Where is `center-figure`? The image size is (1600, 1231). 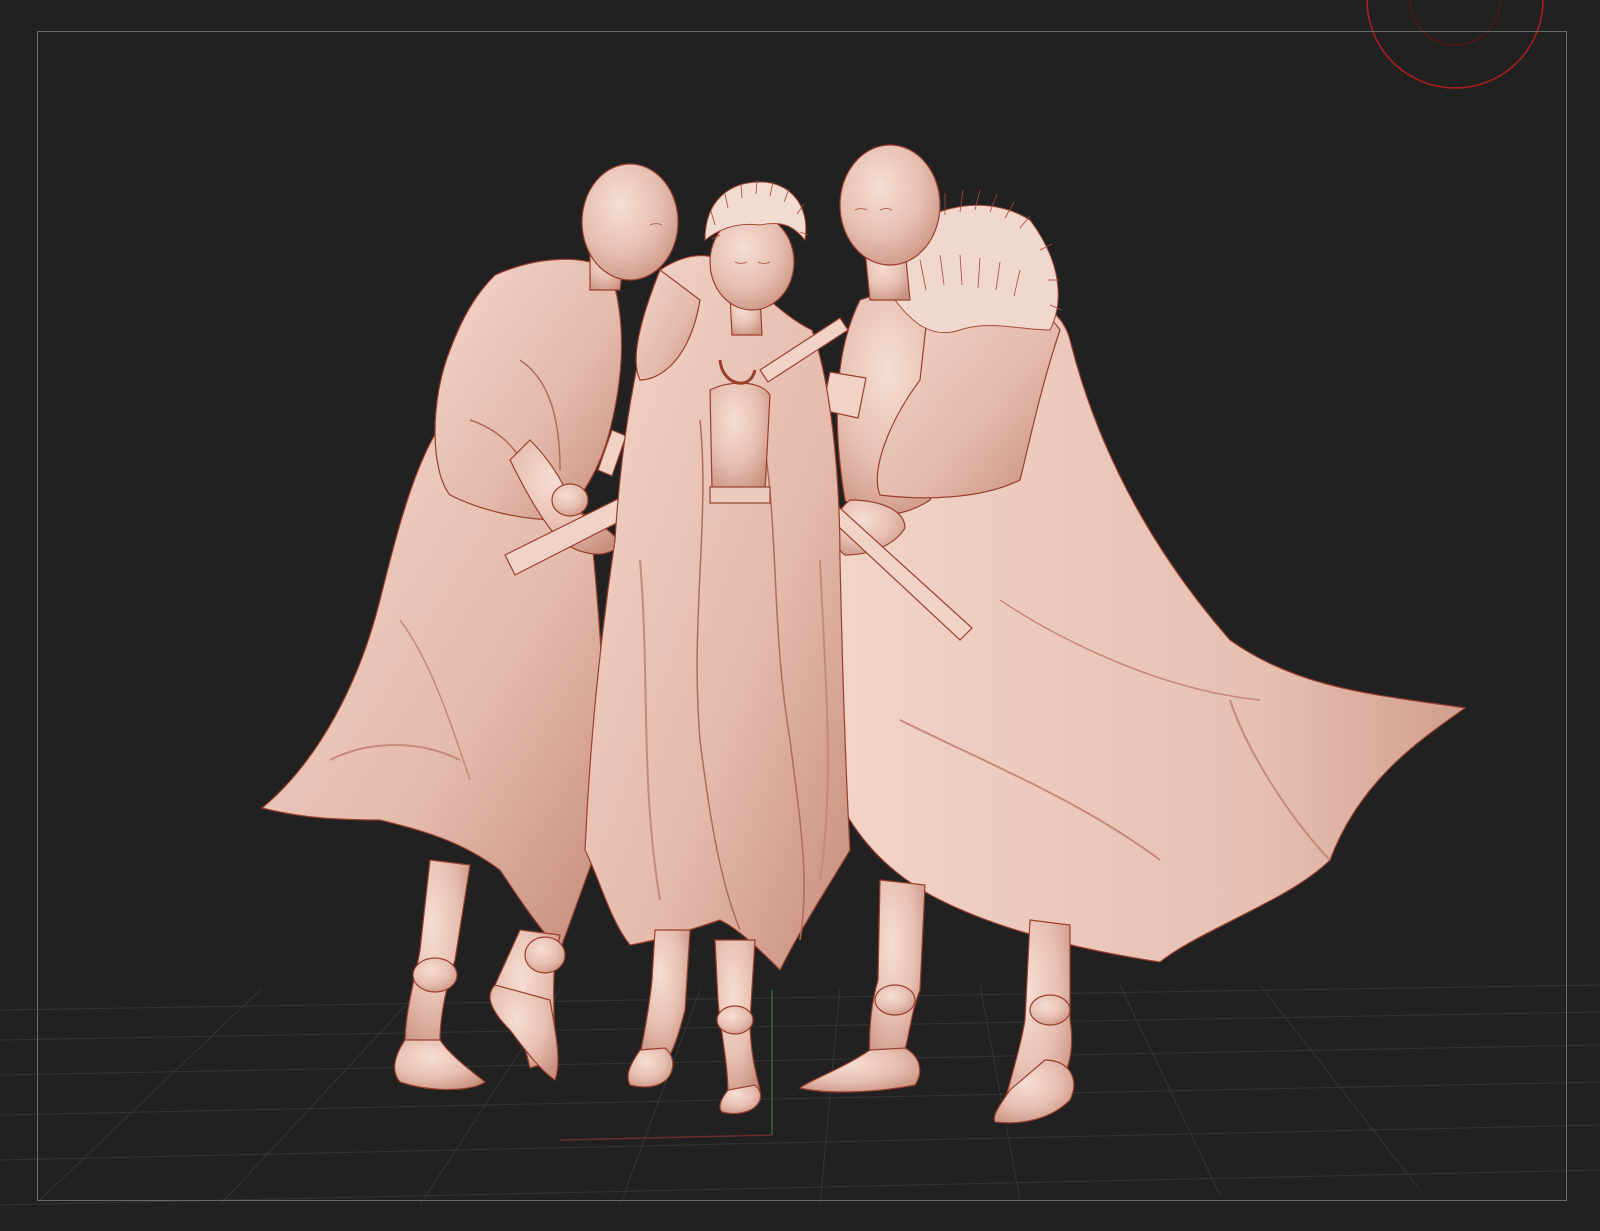 center-figure is located at coordinates (717, 647).